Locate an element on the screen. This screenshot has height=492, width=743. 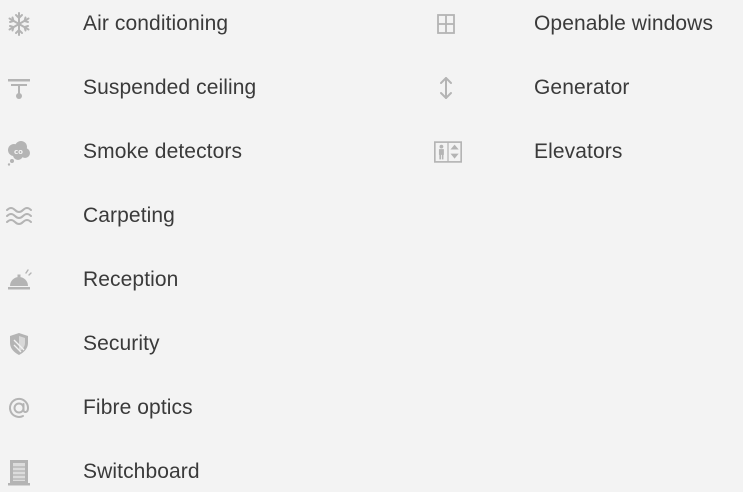
switchboard-icon is located at coordinates (19, 472).